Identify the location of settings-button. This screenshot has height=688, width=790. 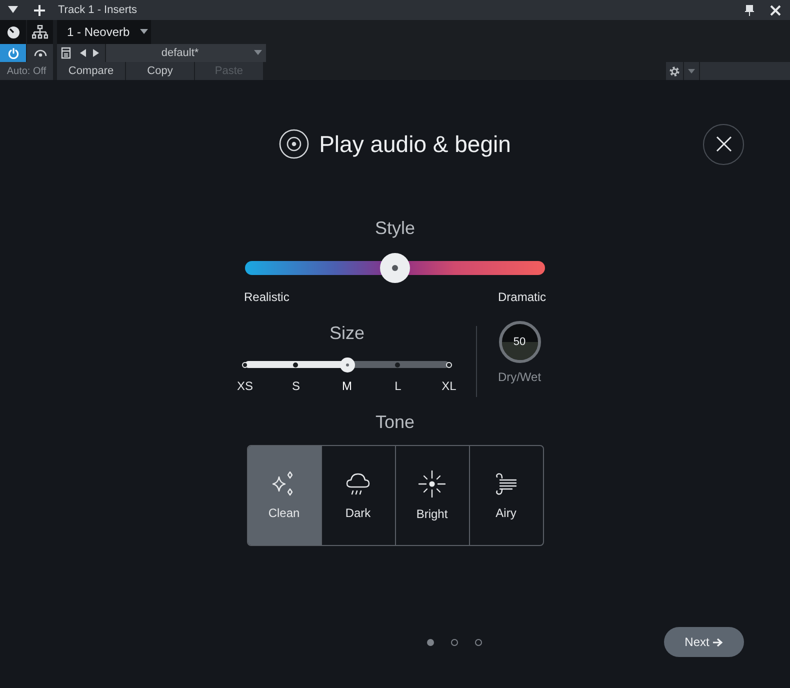
(674, 71).